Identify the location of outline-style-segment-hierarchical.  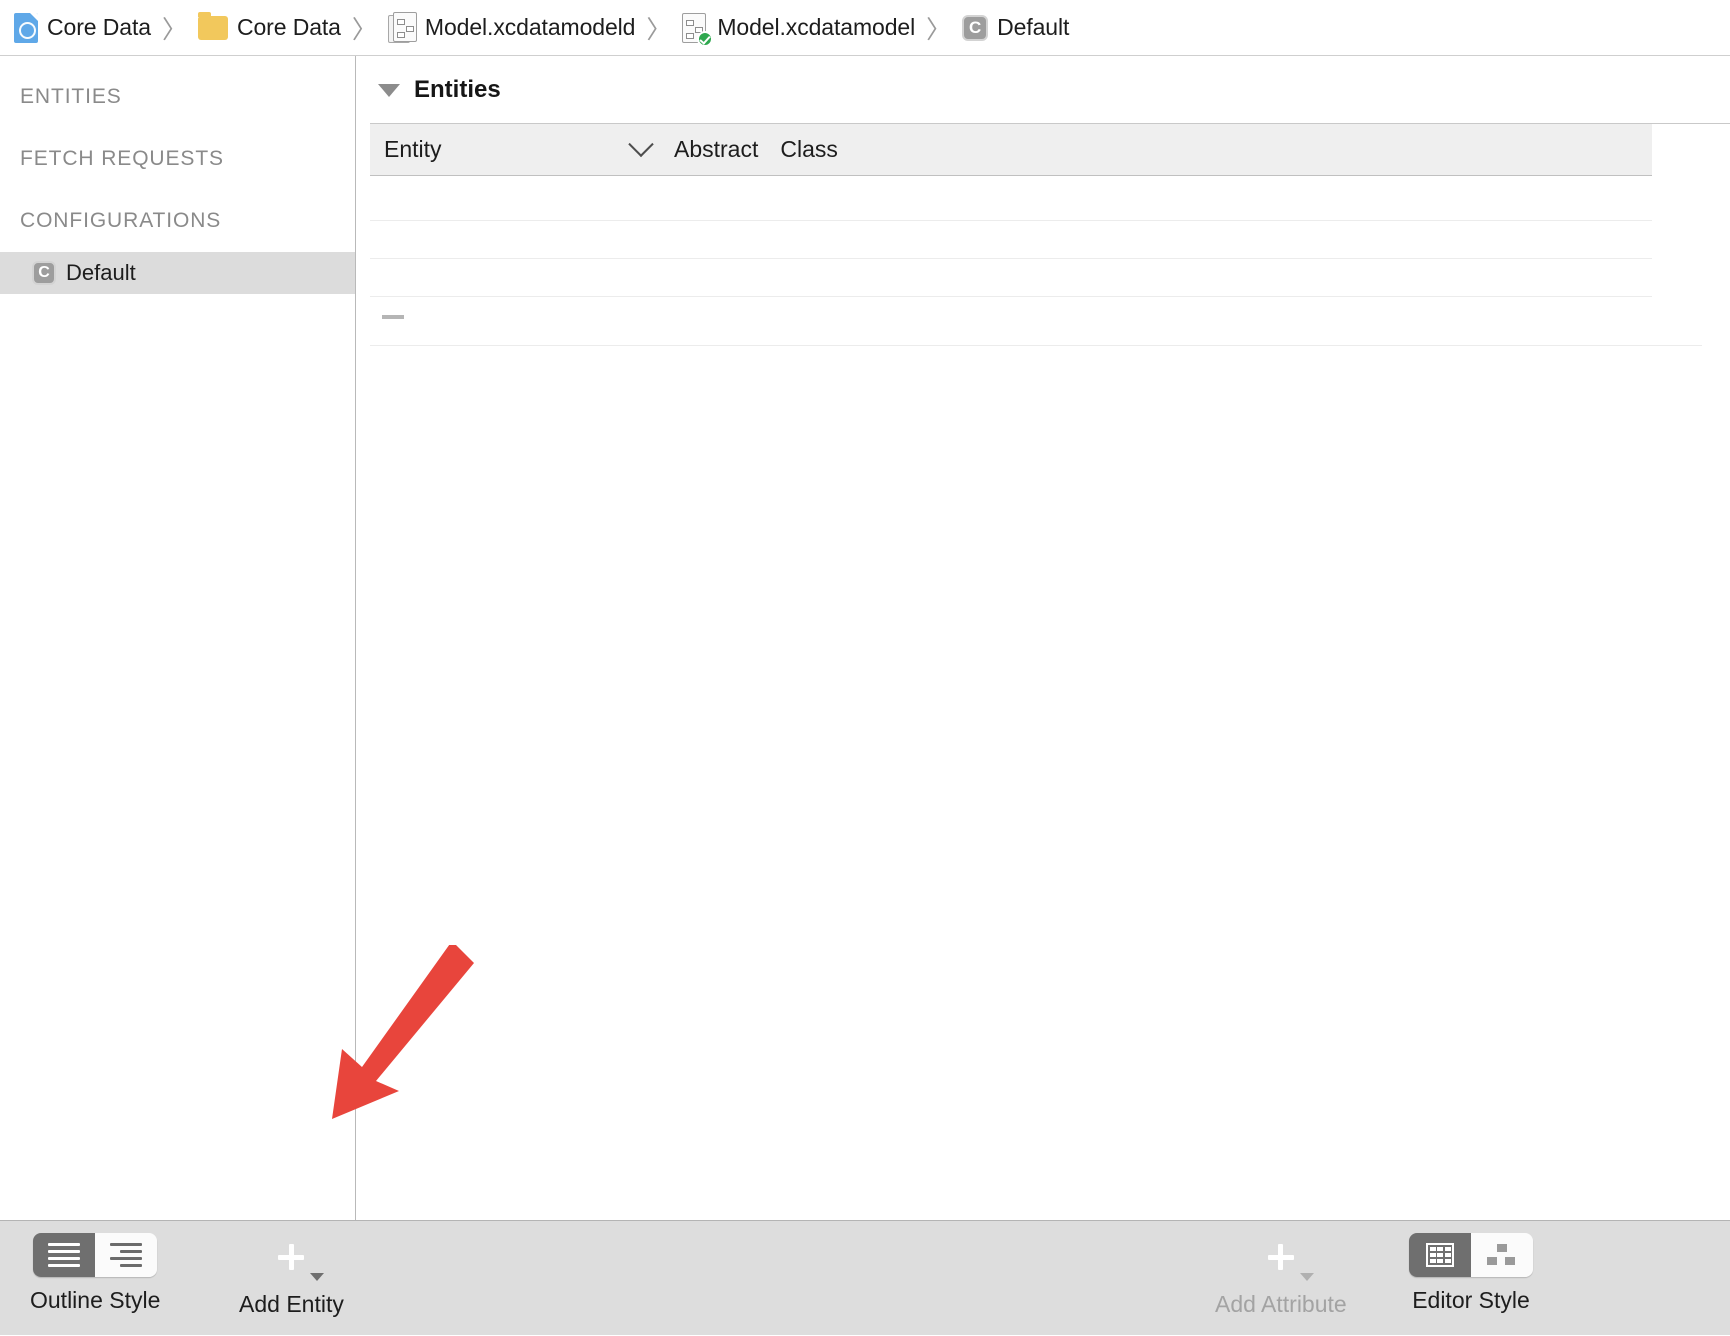
(126, 1255).